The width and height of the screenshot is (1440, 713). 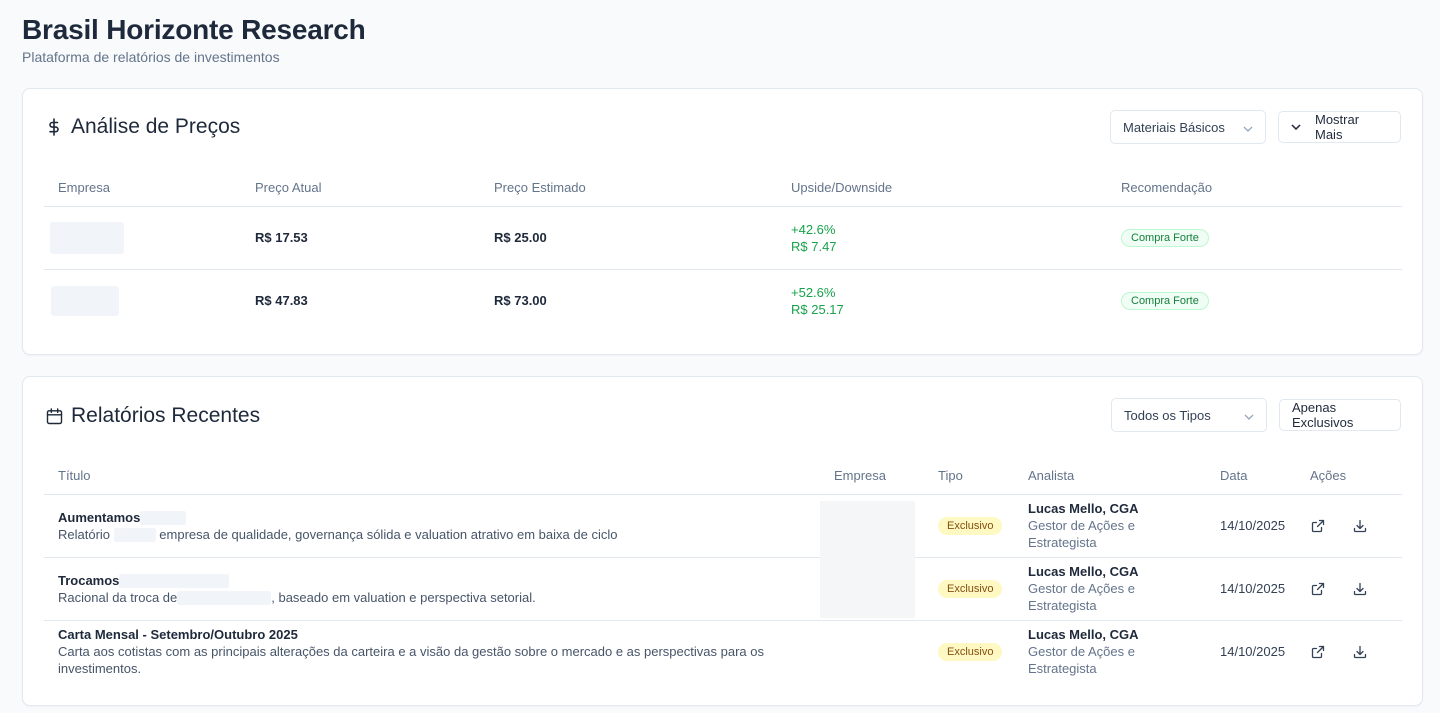 I want to click on reports-table-header: Título Empresa Tipo Analista Data Ações, so click(x=723, y=476).